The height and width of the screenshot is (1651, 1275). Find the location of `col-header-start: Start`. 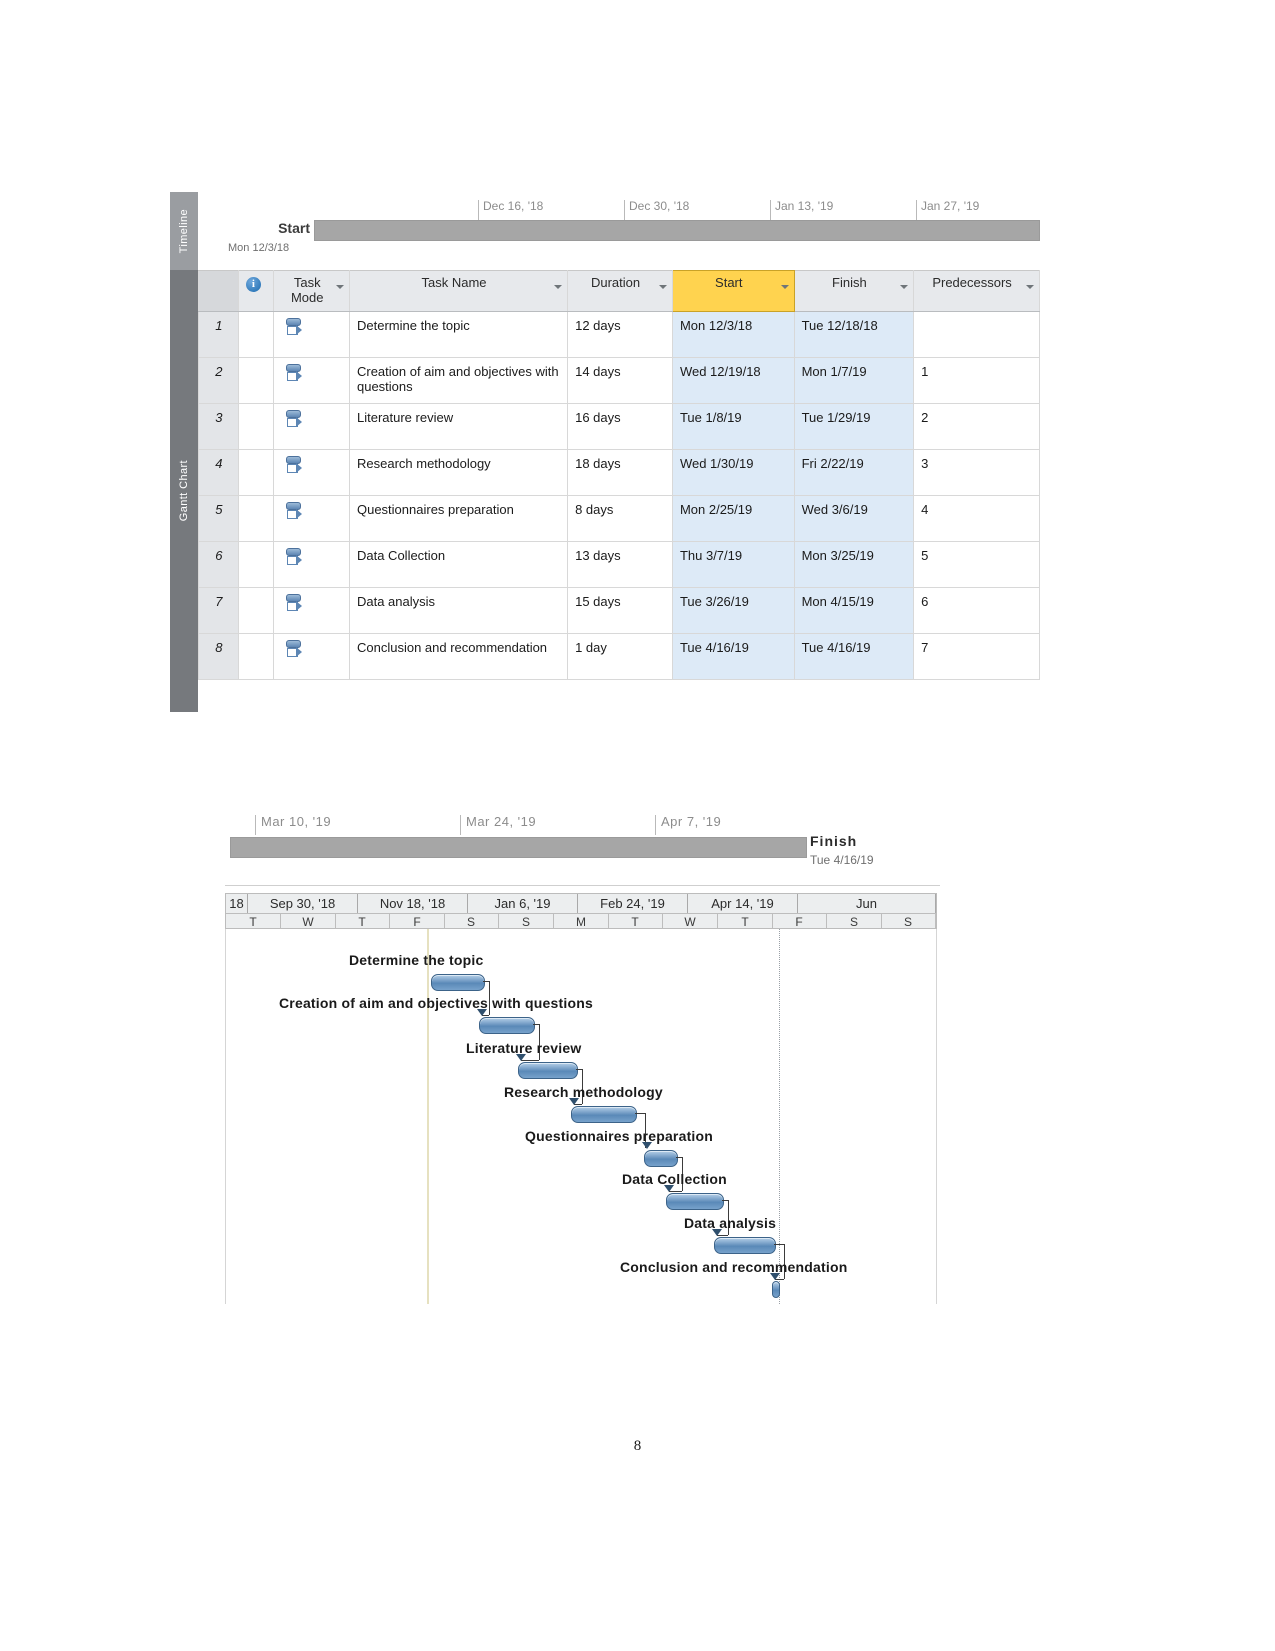

col-header-start: Start is located at coordinates (733, 291).